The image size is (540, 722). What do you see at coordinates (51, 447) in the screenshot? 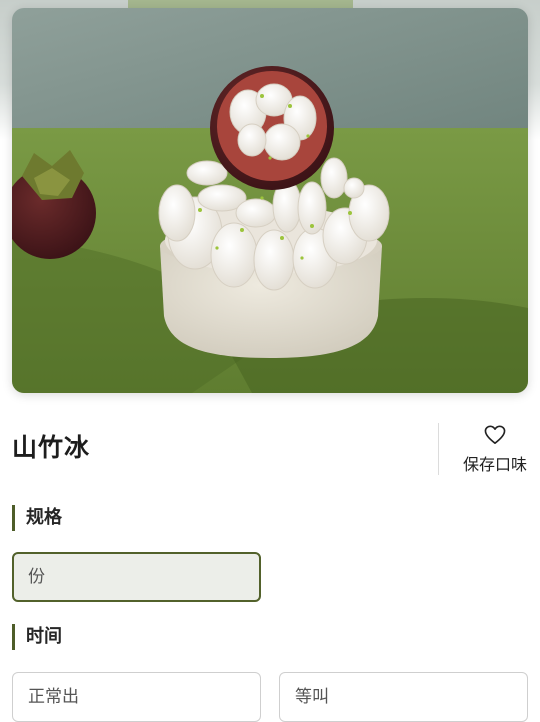
I see `product-title: 山竹冰` at bounding box center [51, 447].